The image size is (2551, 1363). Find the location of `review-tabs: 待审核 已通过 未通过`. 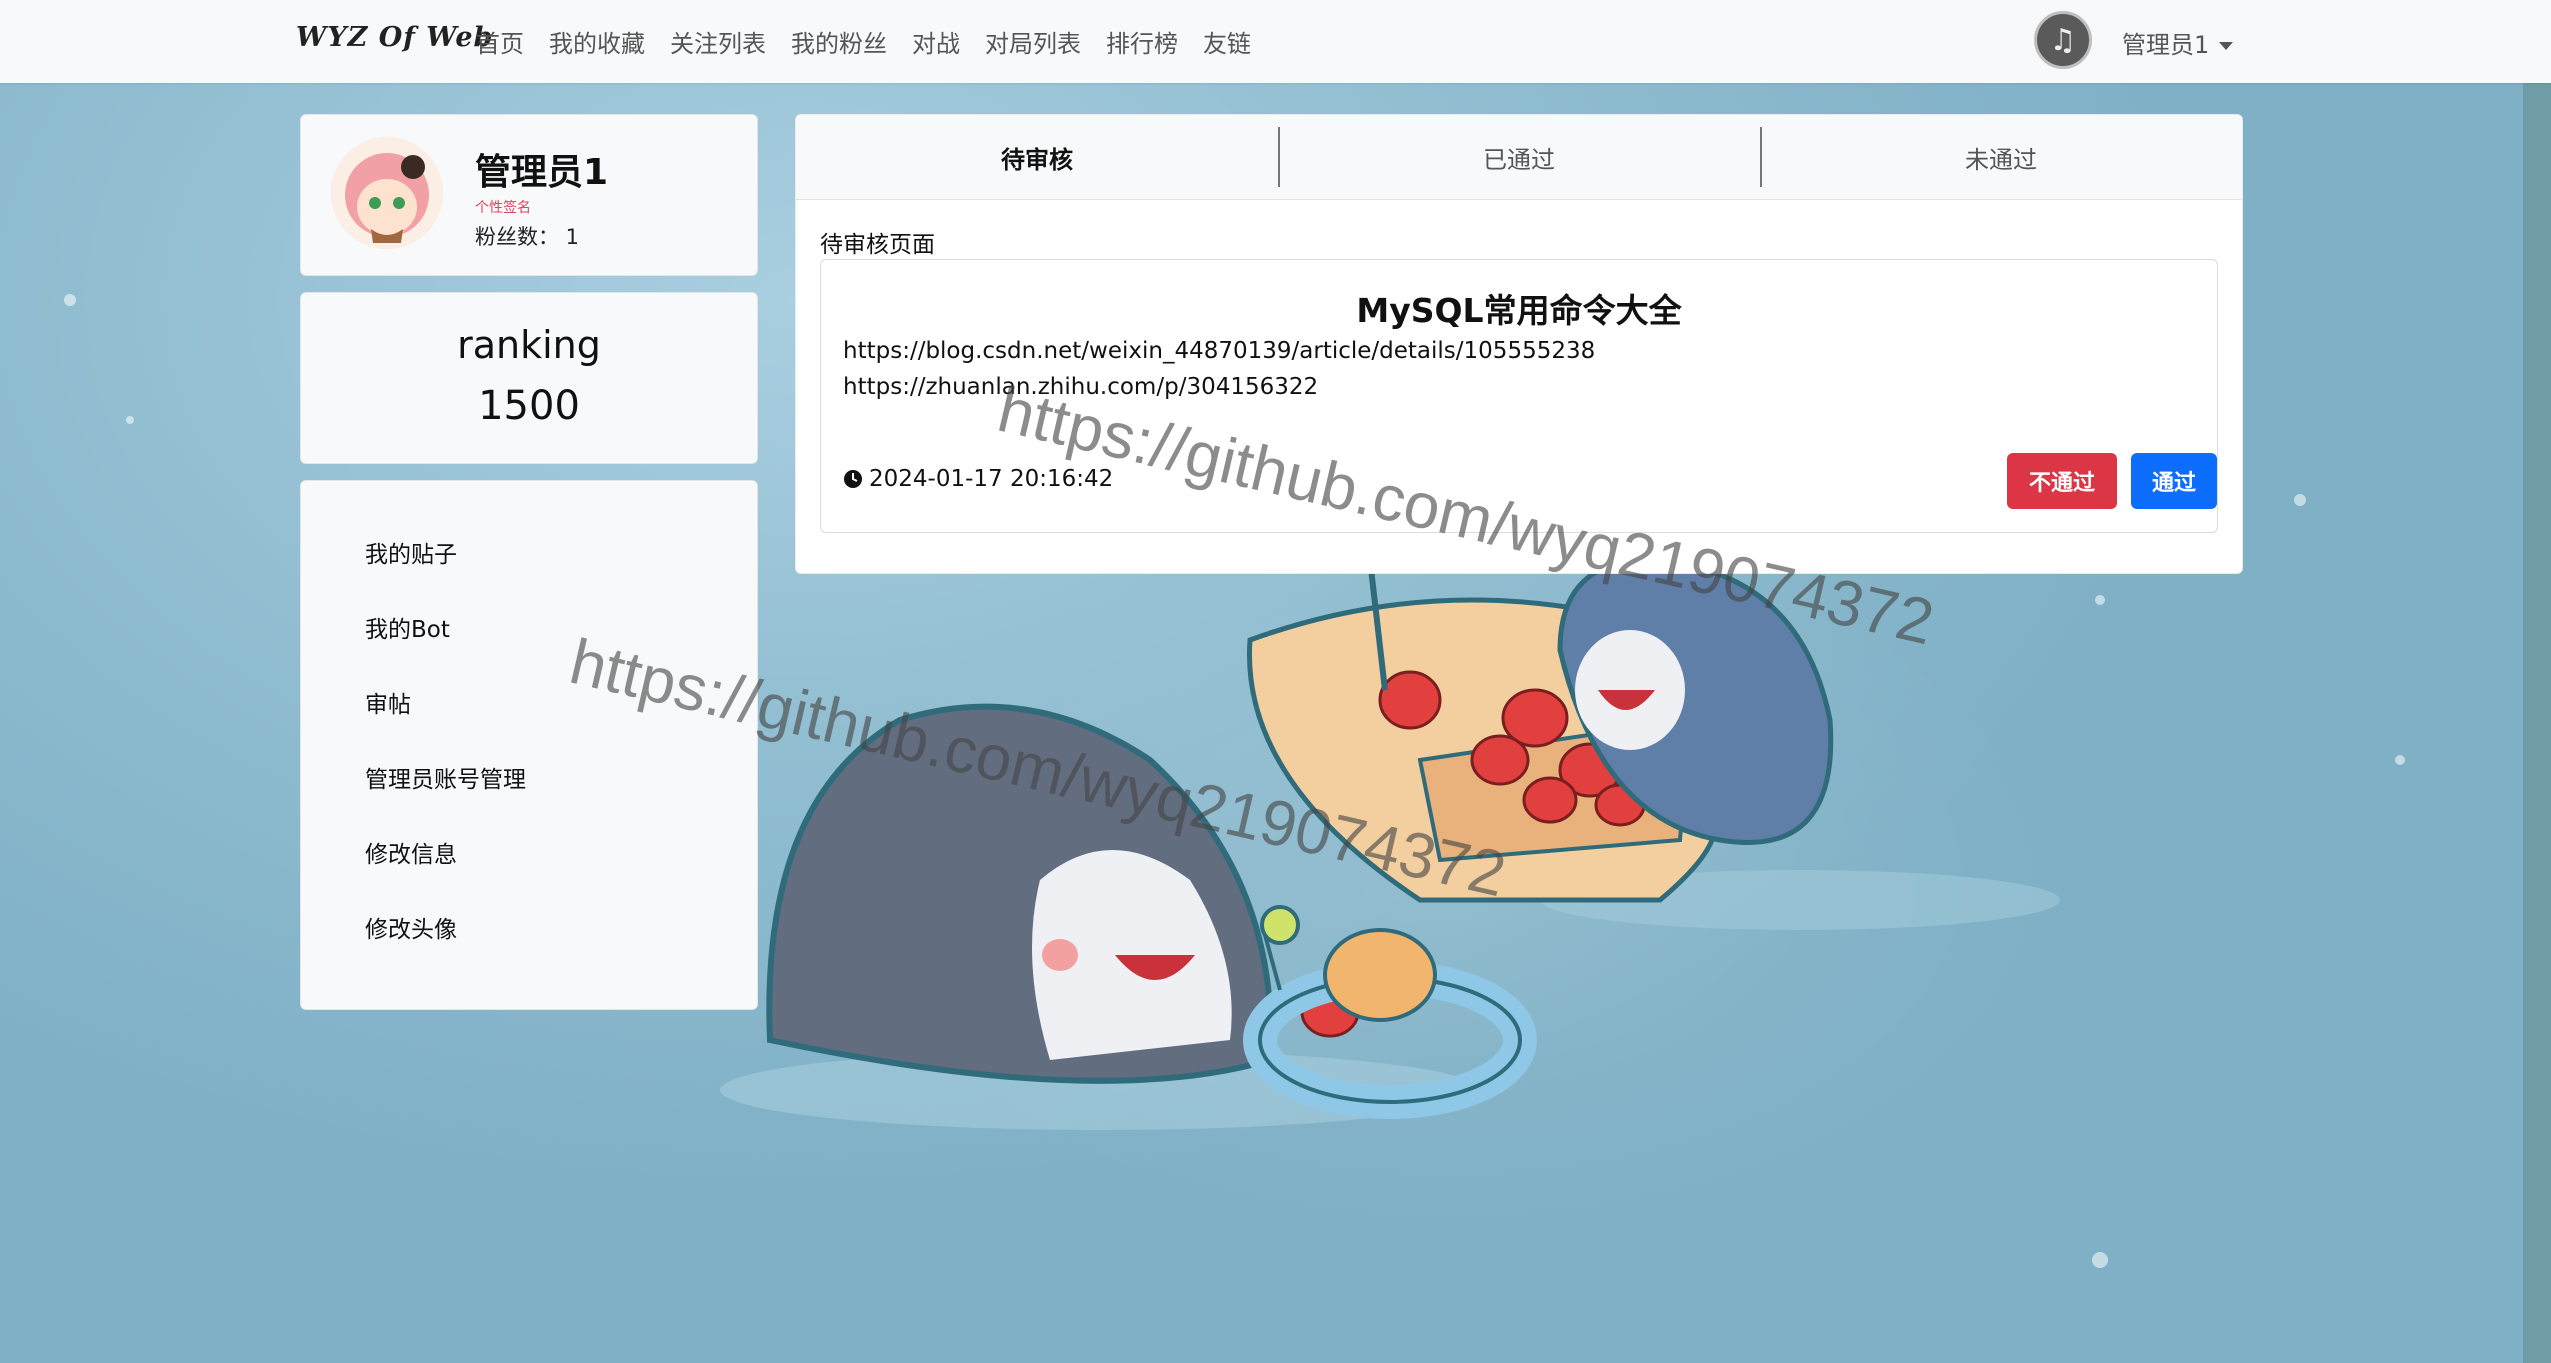

review-tabs: 待审核 已通过 未通过 is located at coordinates (1519, 157).